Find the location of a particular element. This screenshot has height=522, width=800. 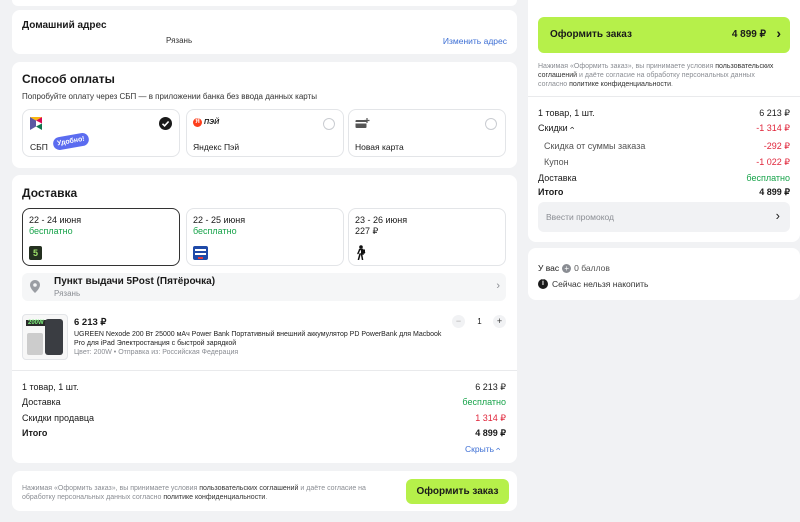

collapse-link: Скрыть › is located at coordinates (484, 449).